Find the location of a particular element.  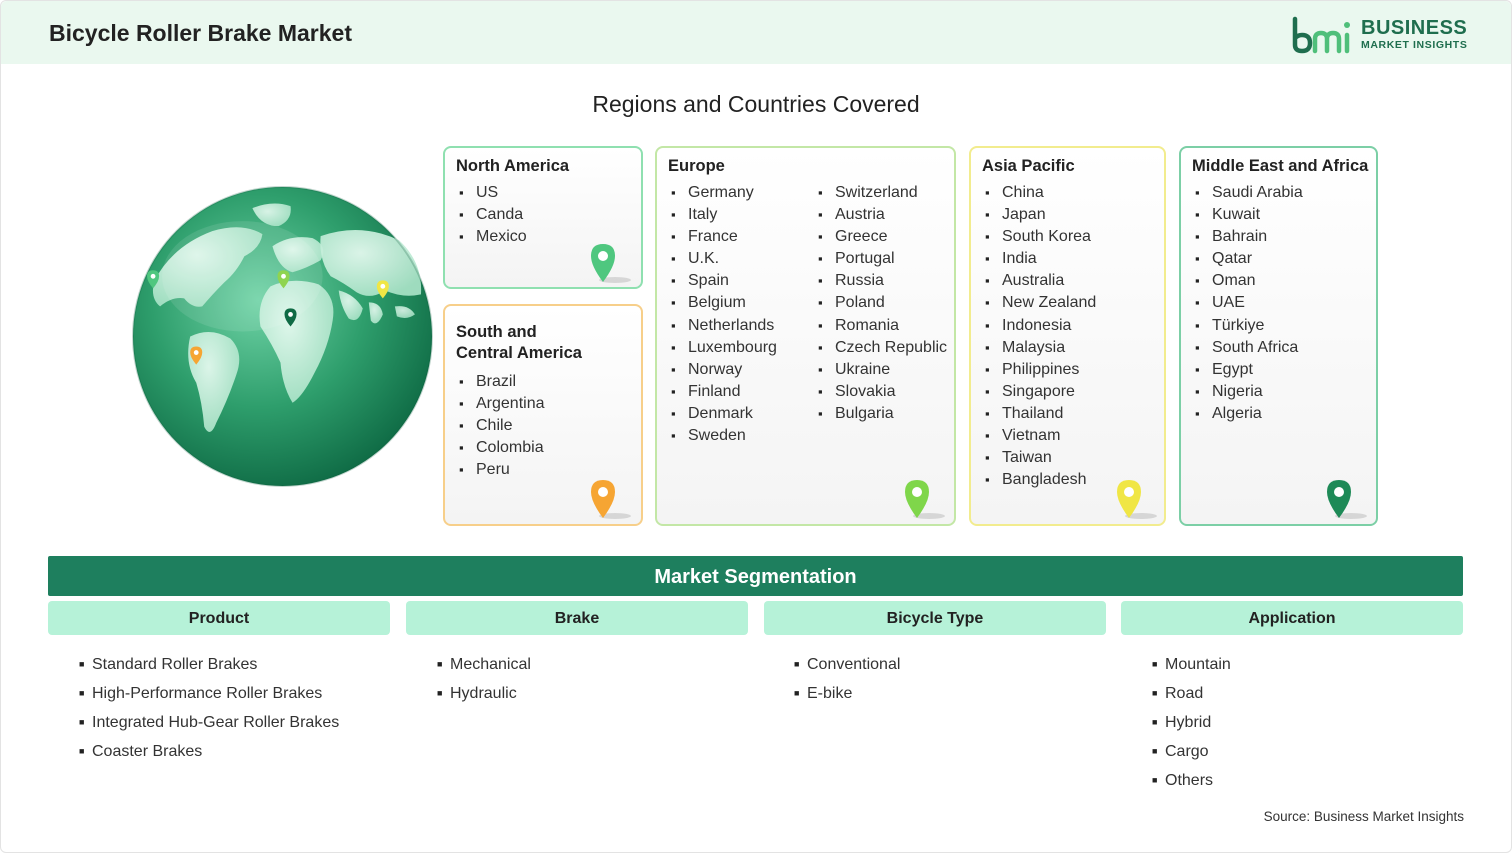

country-item: Germany is located at coordinates (724, 193).